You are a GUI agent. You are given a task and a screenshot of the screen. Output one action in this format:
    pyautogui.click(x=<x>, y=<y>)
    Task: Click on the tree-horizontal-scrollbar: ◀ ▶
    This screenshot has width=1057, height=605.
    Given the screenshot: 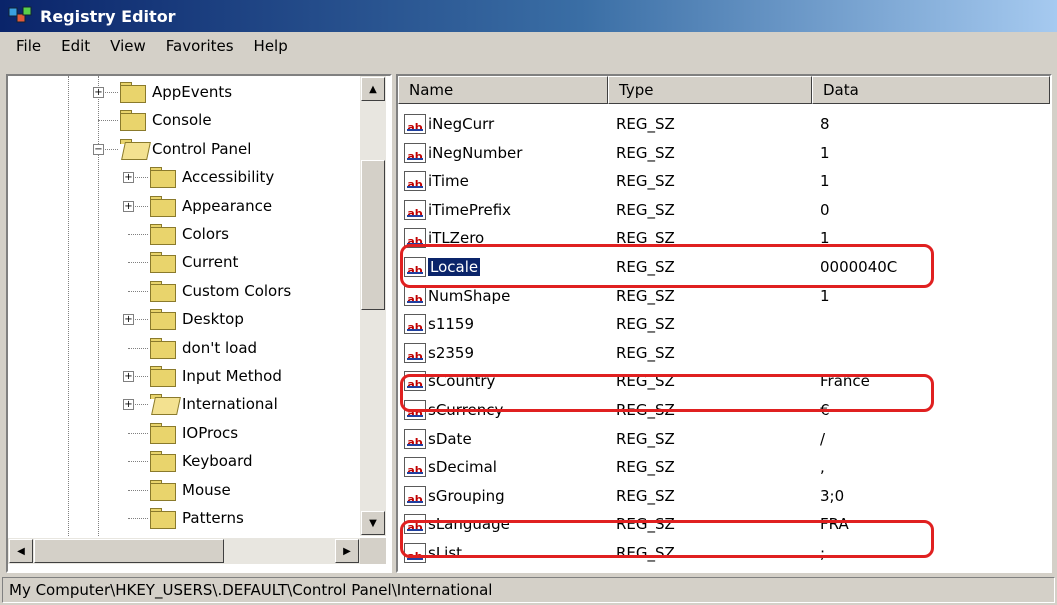 What is the action you would take?
    pyautogui.click(x=184, y=551)
    